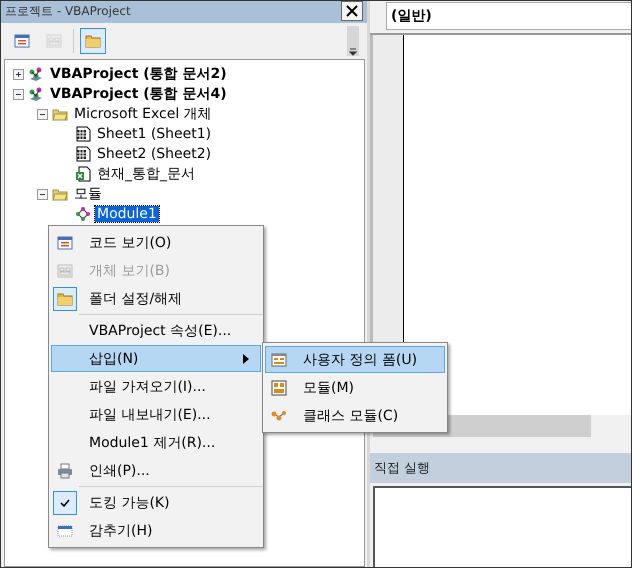  Describe the element at coordinates (156, 530) in the screenshot. I see `menu-item: 감추기(H)` at that location.